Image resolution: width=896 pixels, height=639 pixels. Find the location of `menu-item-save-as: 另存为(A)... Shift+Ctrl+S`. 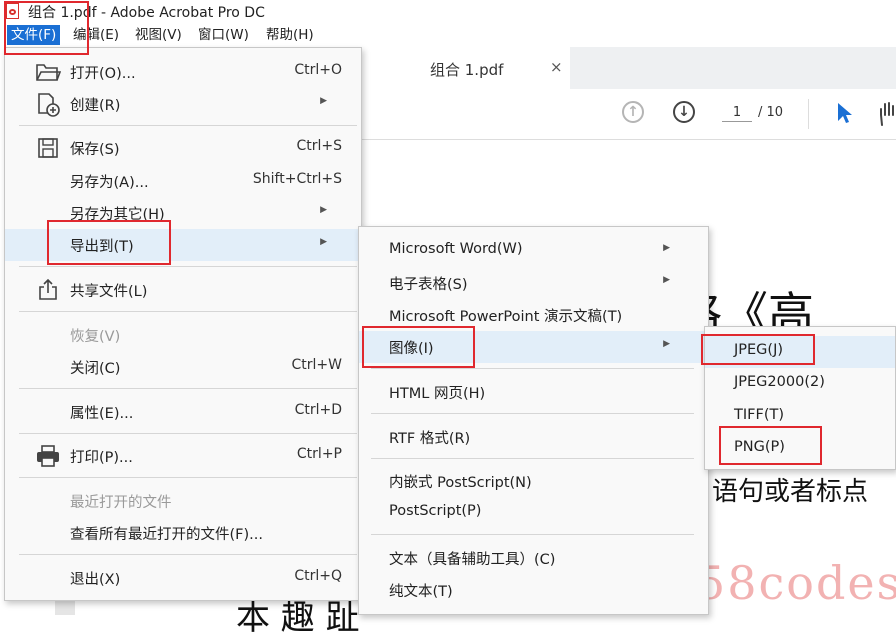

menu-item-save-as: 另存为(A)... Shift+Ctrl+S is located at coordinates (183, 181).